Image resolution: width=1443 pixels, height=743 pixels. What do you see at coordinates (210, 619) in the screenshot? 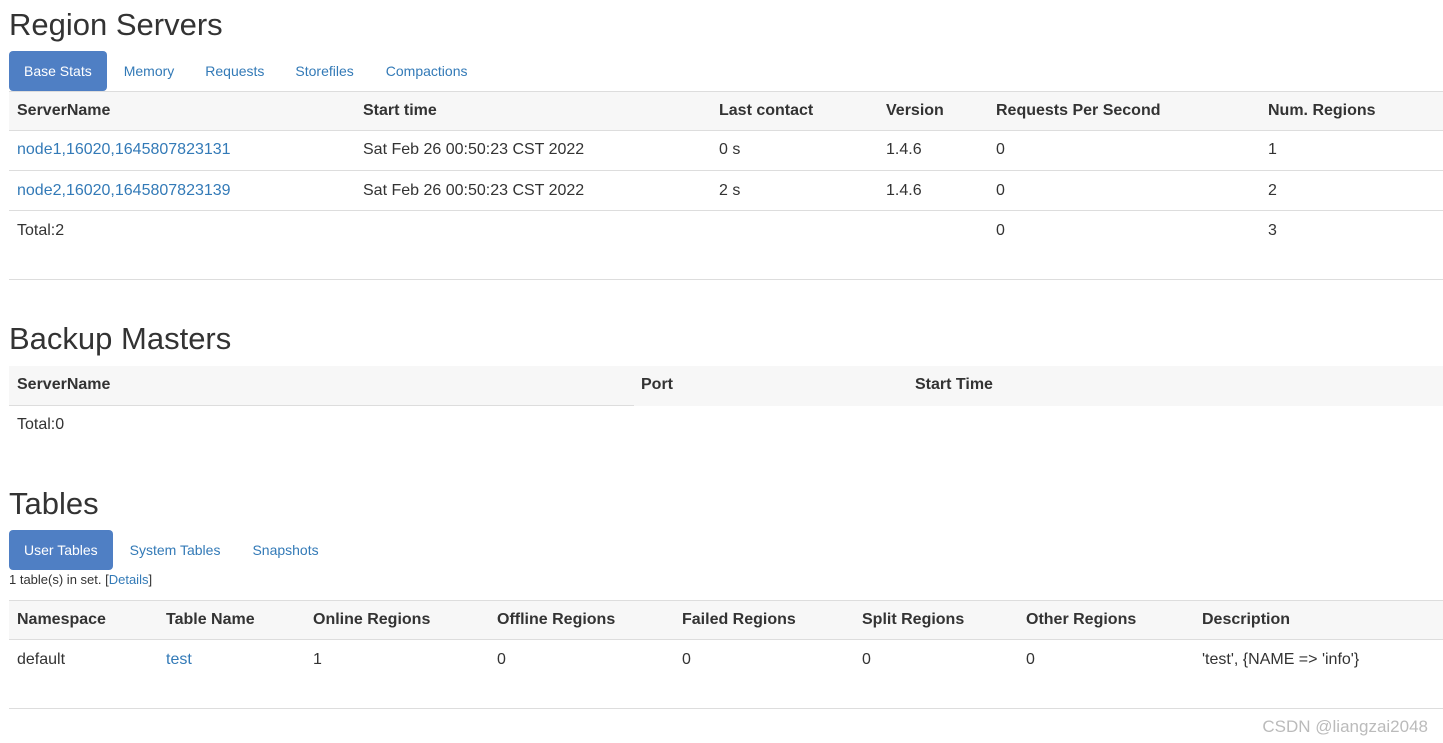
I see `col-table-name: Table Name` at bounding box center [210, 619].